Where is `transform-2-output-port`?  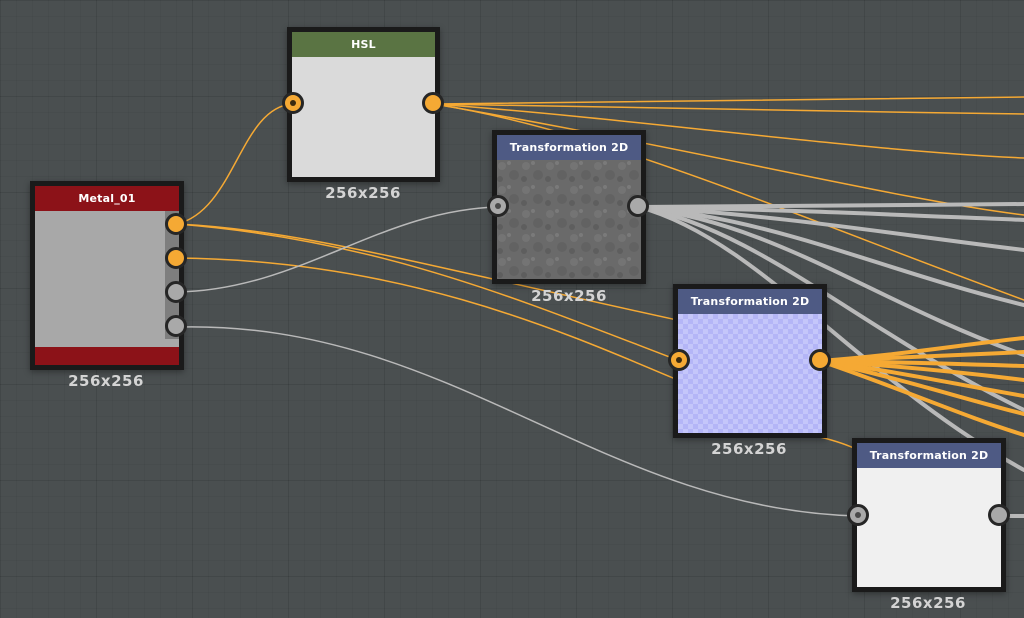
transform-2-output-port is located at coordinates (820, 360).